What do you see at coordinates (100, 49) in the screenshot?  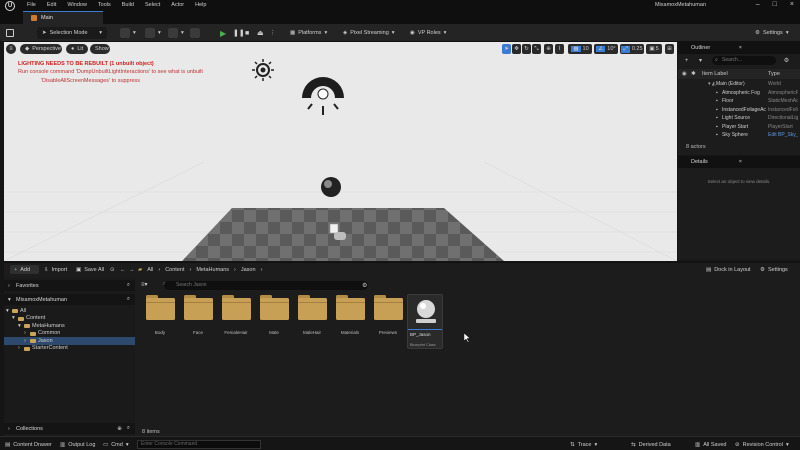 I see `show-button: Show` at bounding box center [100, 49].